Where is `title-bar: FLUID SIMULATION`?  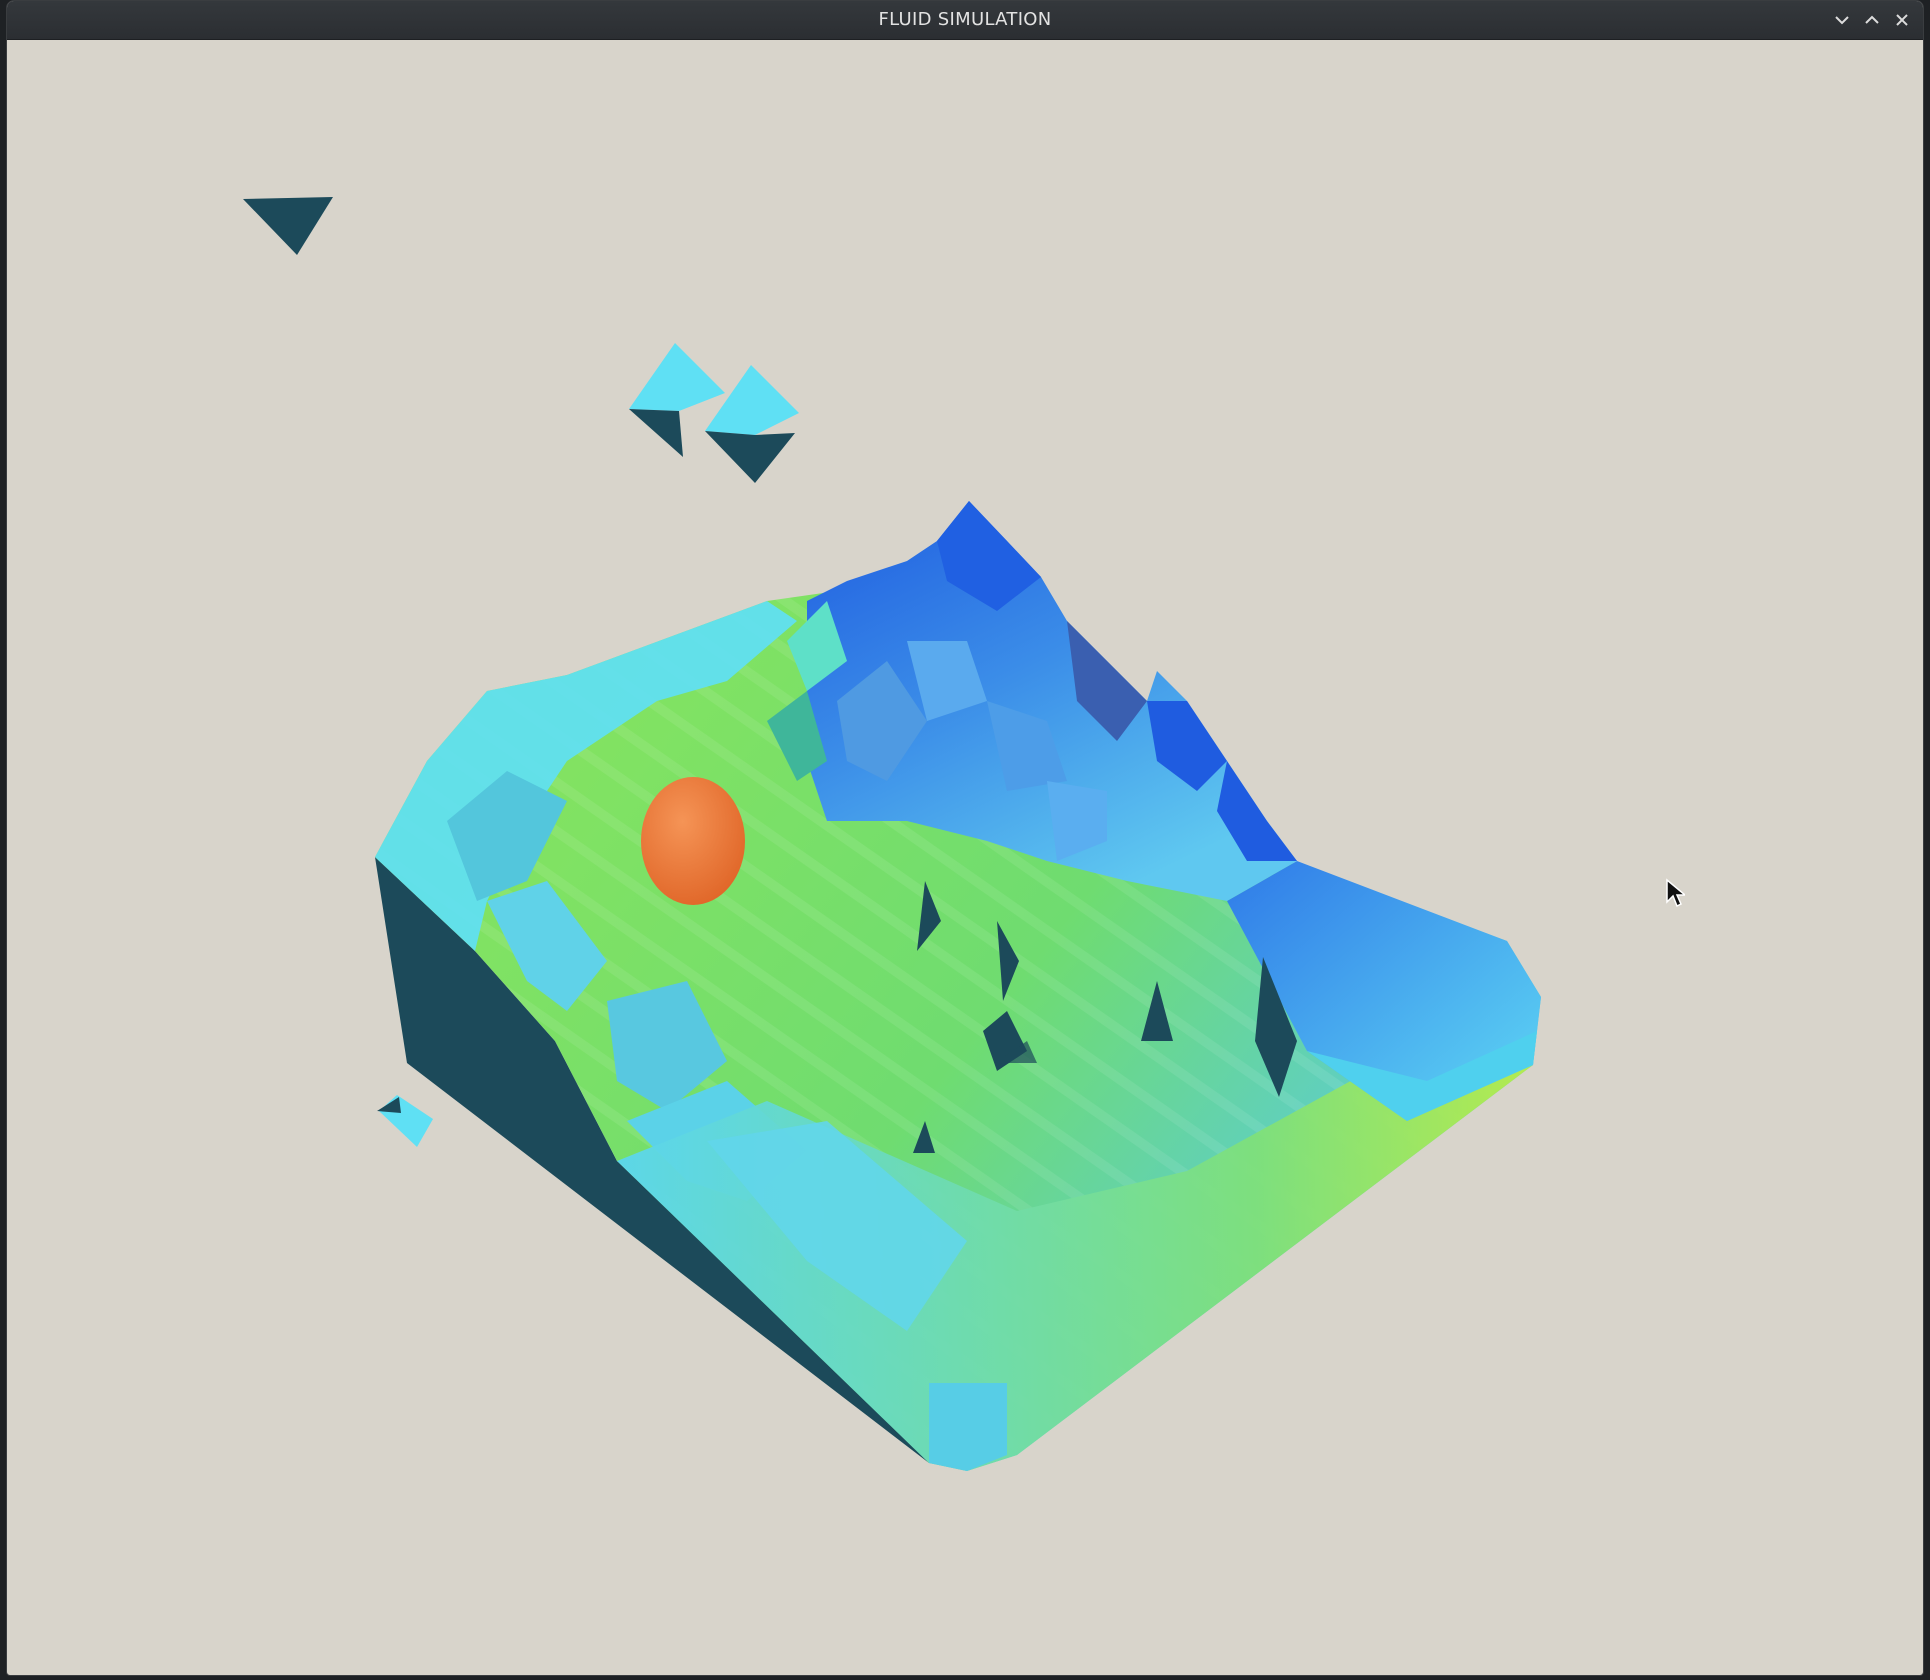
title-bar: FLUID SIMULATION is located at coordinates (965, 20).